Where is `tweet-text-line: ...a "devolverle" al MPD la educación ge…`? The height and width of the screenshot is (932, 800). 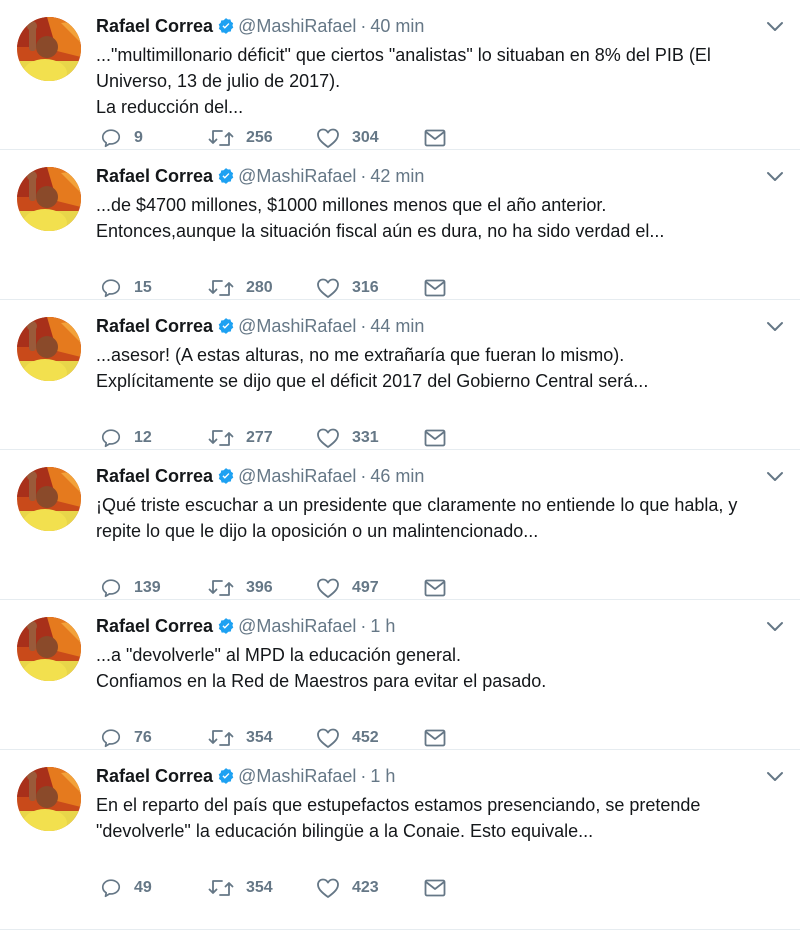 tweet-text-line: ...a "devolverle" al MPD la educación ge… is located at coordinates (278, 655).